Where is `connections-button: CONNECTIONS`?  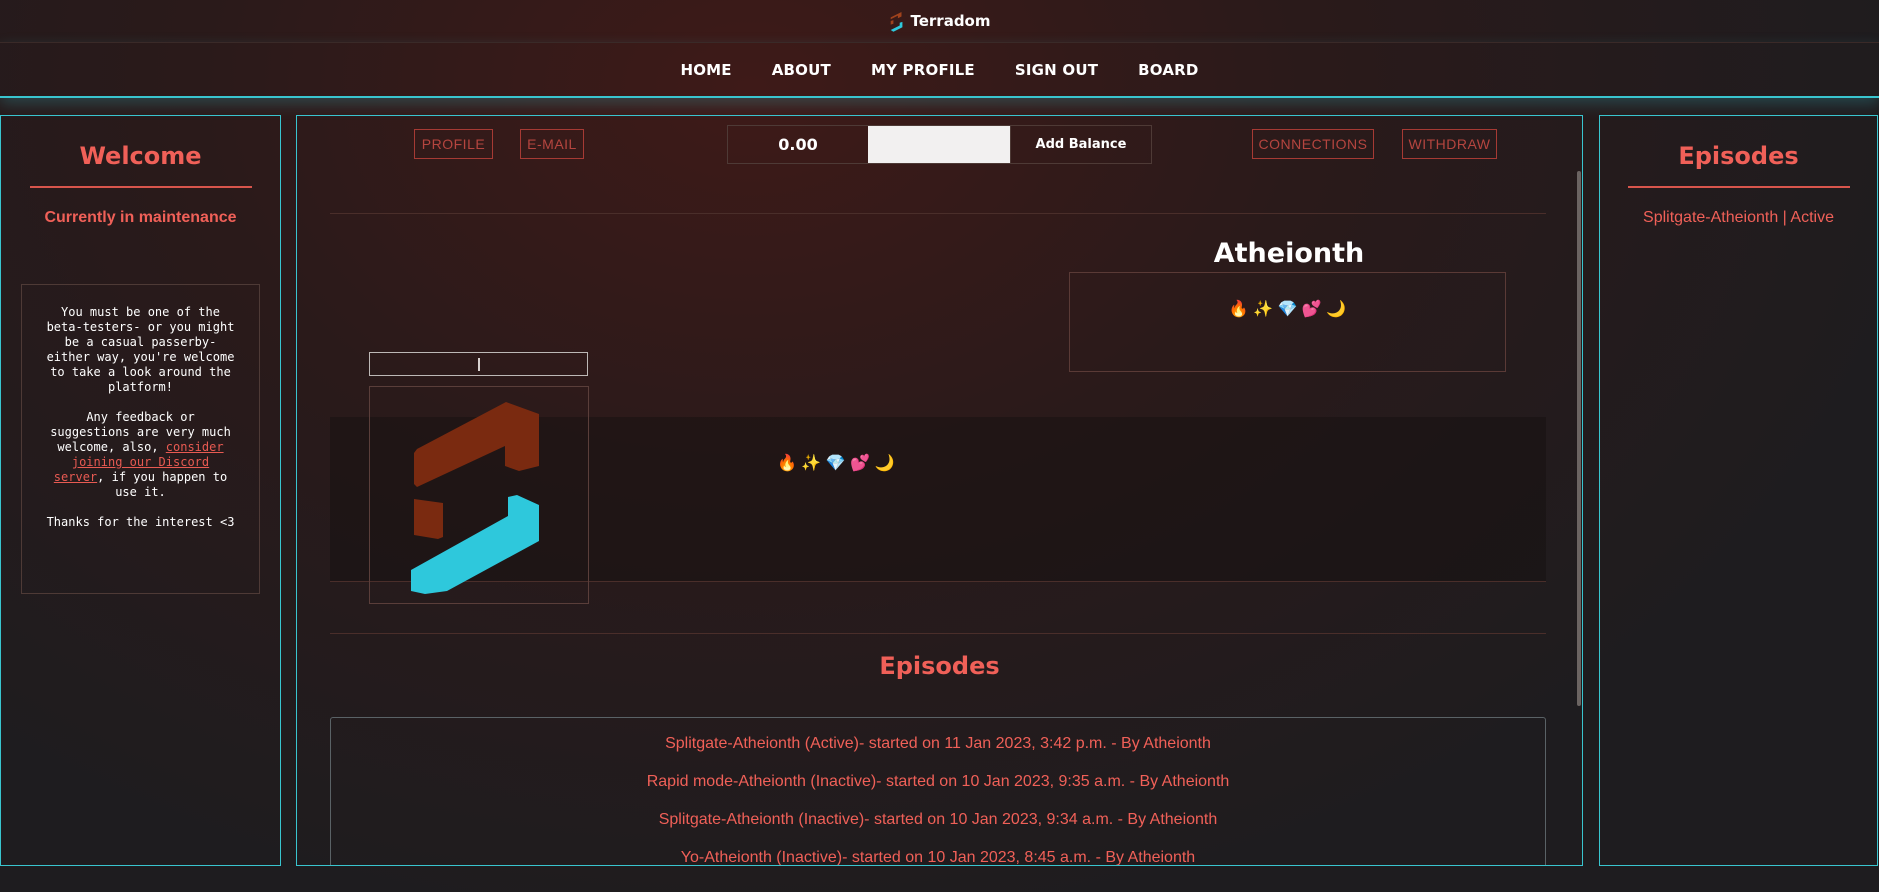 connections-button: CONNECTIONS is located at coordinates (1313, 144).